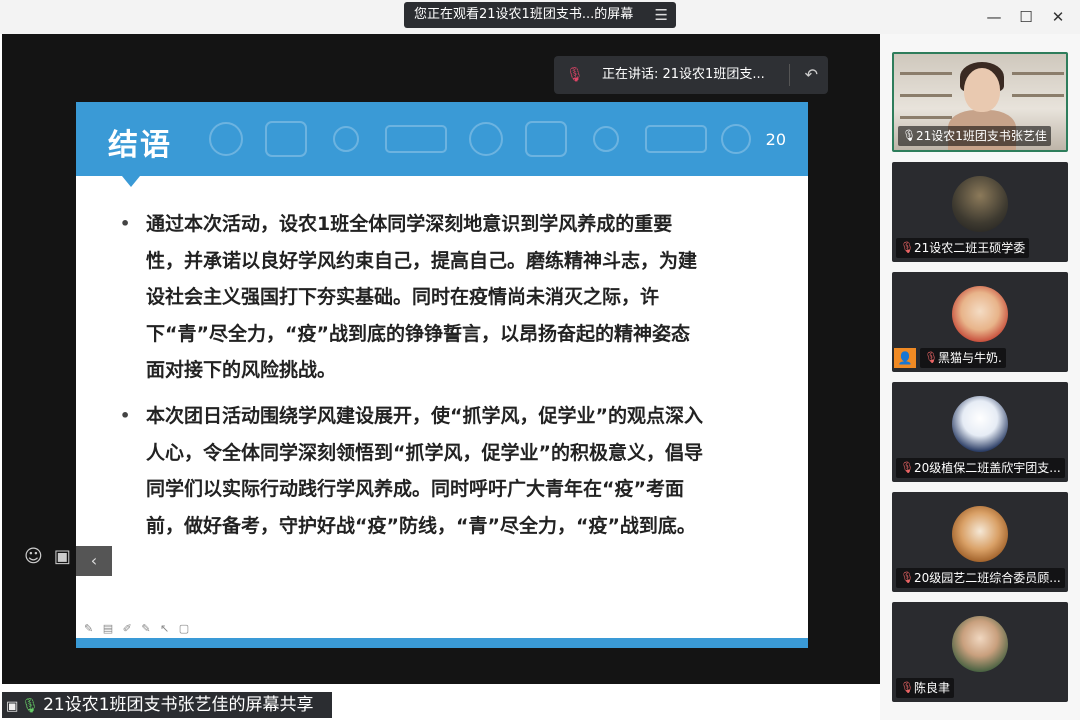  I want to click on minimize-icon: —, so click(994, 17).